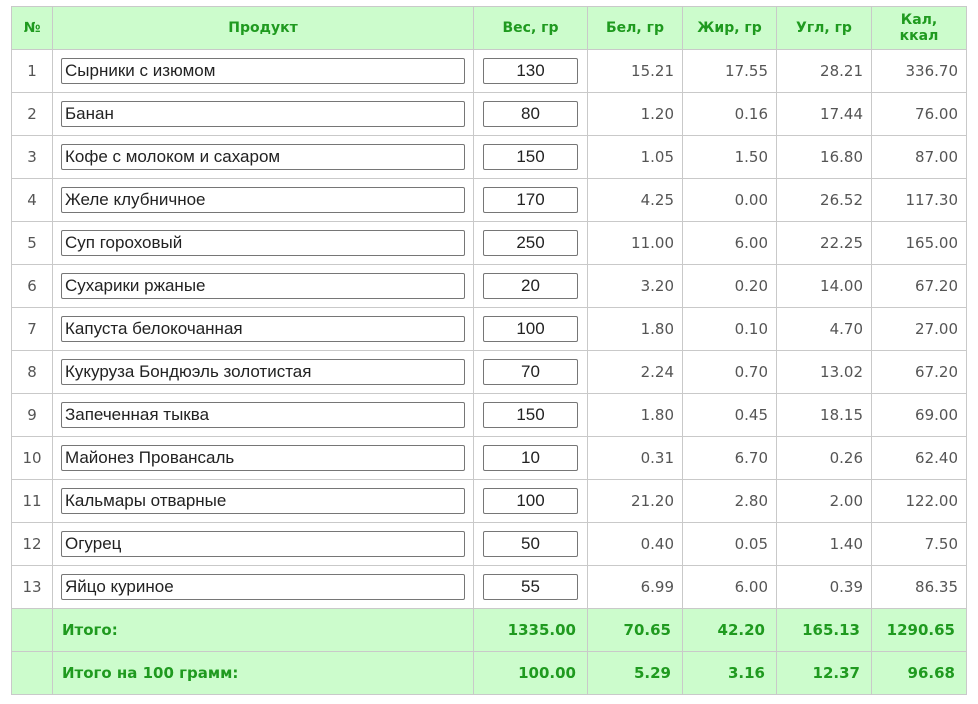 This screenshot has height=704, width=978. I want to click on per100-kcal: 96.68, so click(919, 673).